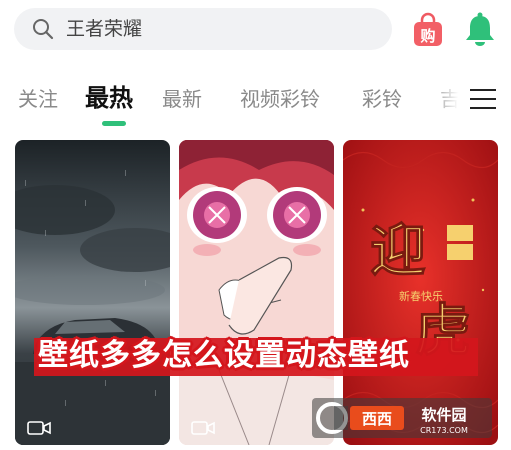 The width and height of the screenshot is (511, 450). Describe the element at coordinates (104, 29) in the screenshot. I see `search-placeholder: 王者荣耀` at that location.